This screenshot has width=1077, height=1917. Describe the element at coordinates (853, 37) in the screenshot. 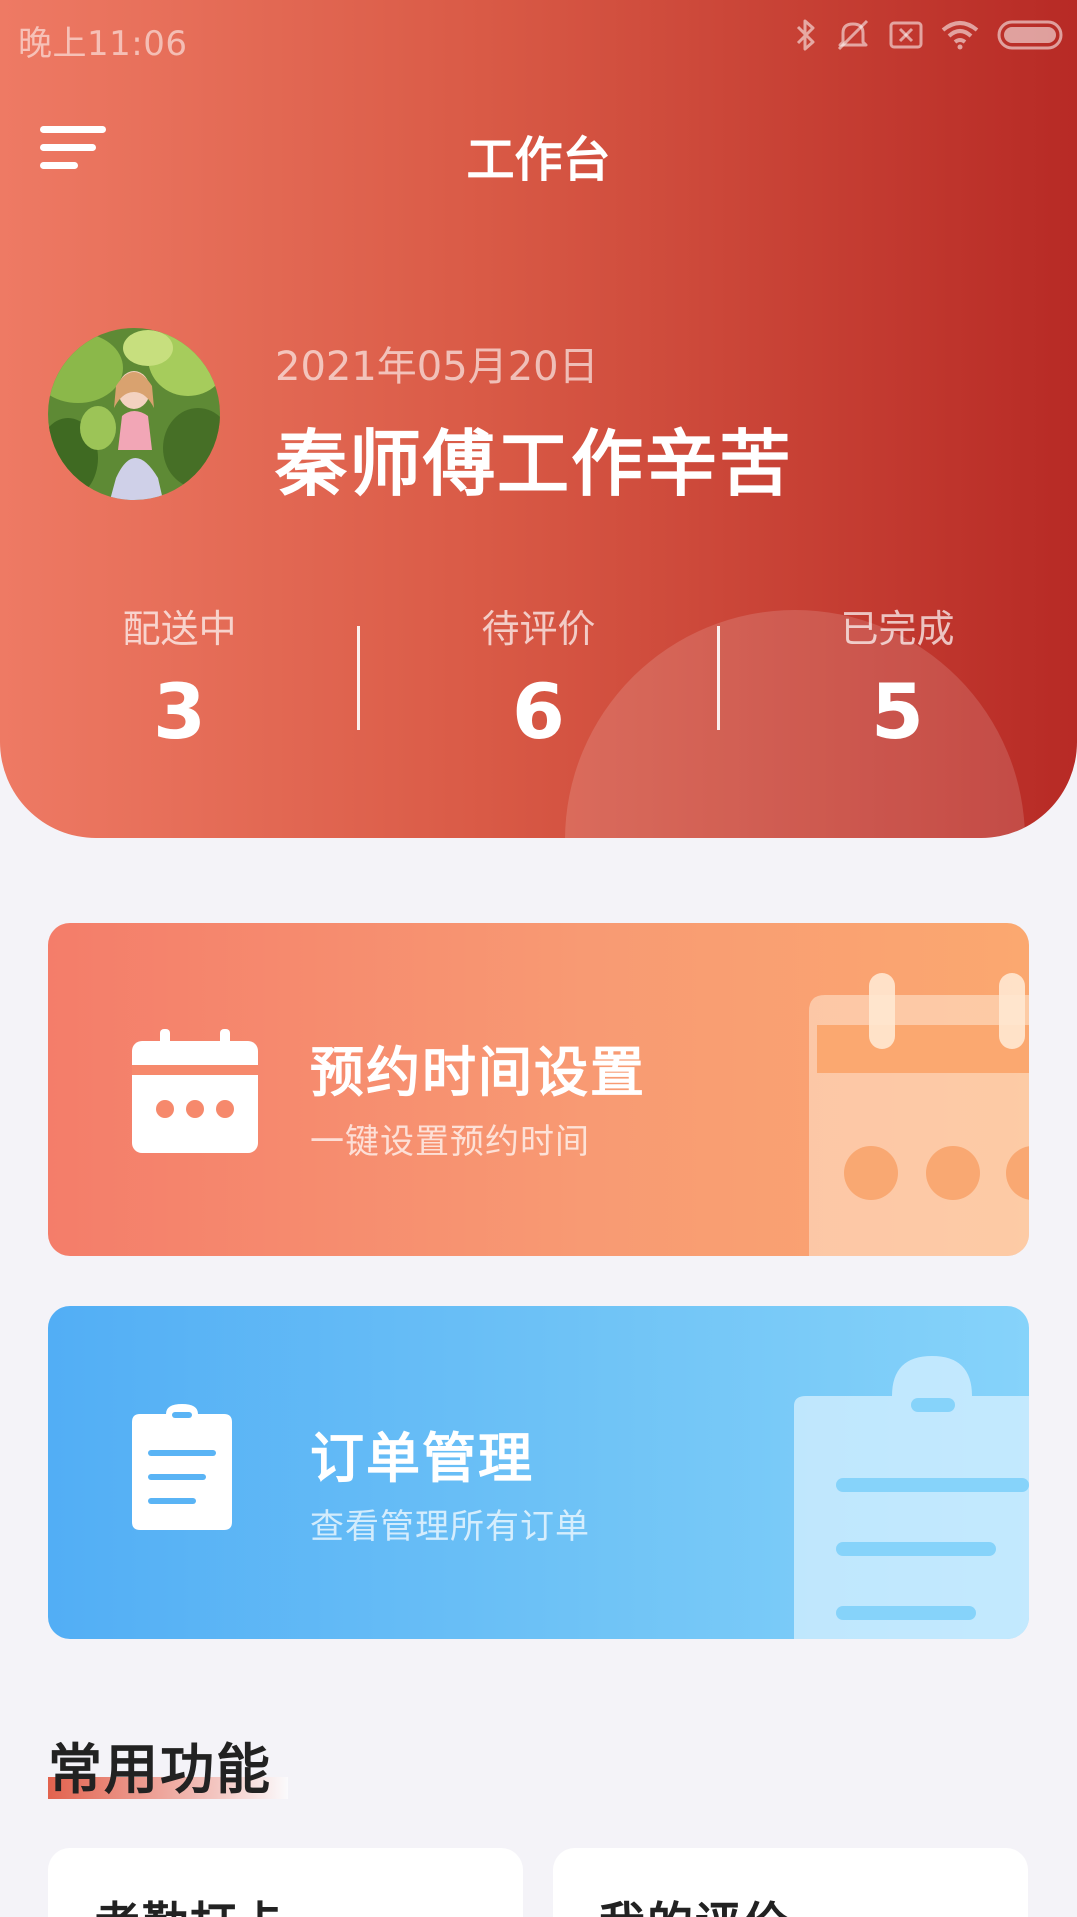

I see `mute-icon` at that location.